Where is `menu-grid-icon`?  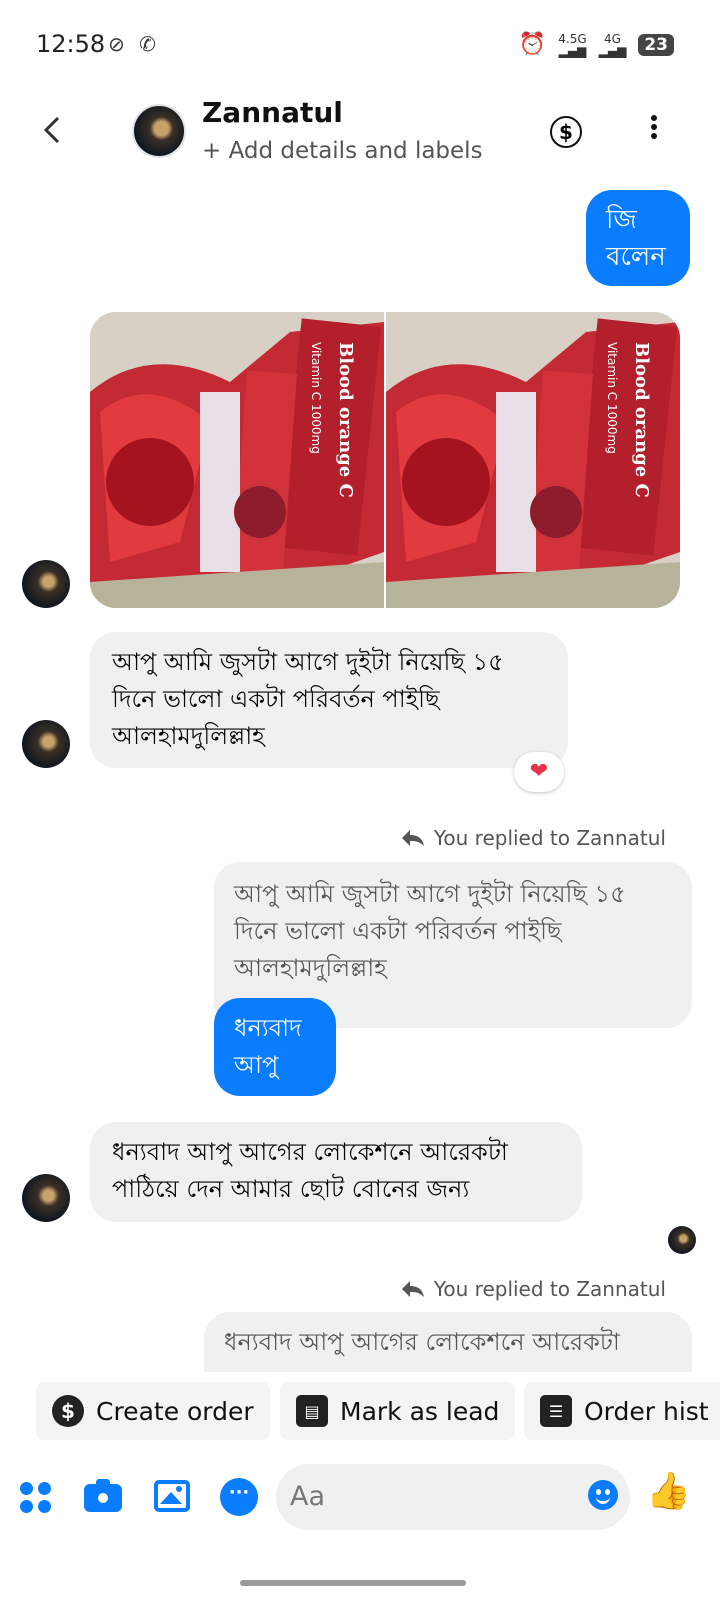
menu-grid-icon is located at coordinates (38, 1496).